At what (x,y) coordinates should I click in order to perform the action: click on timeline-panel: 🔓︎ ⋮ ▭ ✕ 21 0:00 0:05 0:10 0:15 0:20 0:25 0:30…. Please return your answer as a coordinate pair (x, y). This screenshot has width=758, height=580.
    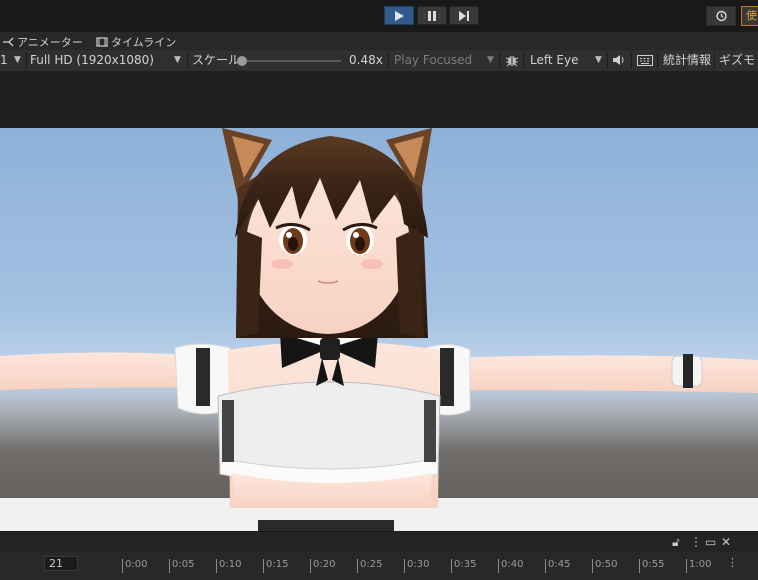
    Looking at the image, I should click on (379, 555).